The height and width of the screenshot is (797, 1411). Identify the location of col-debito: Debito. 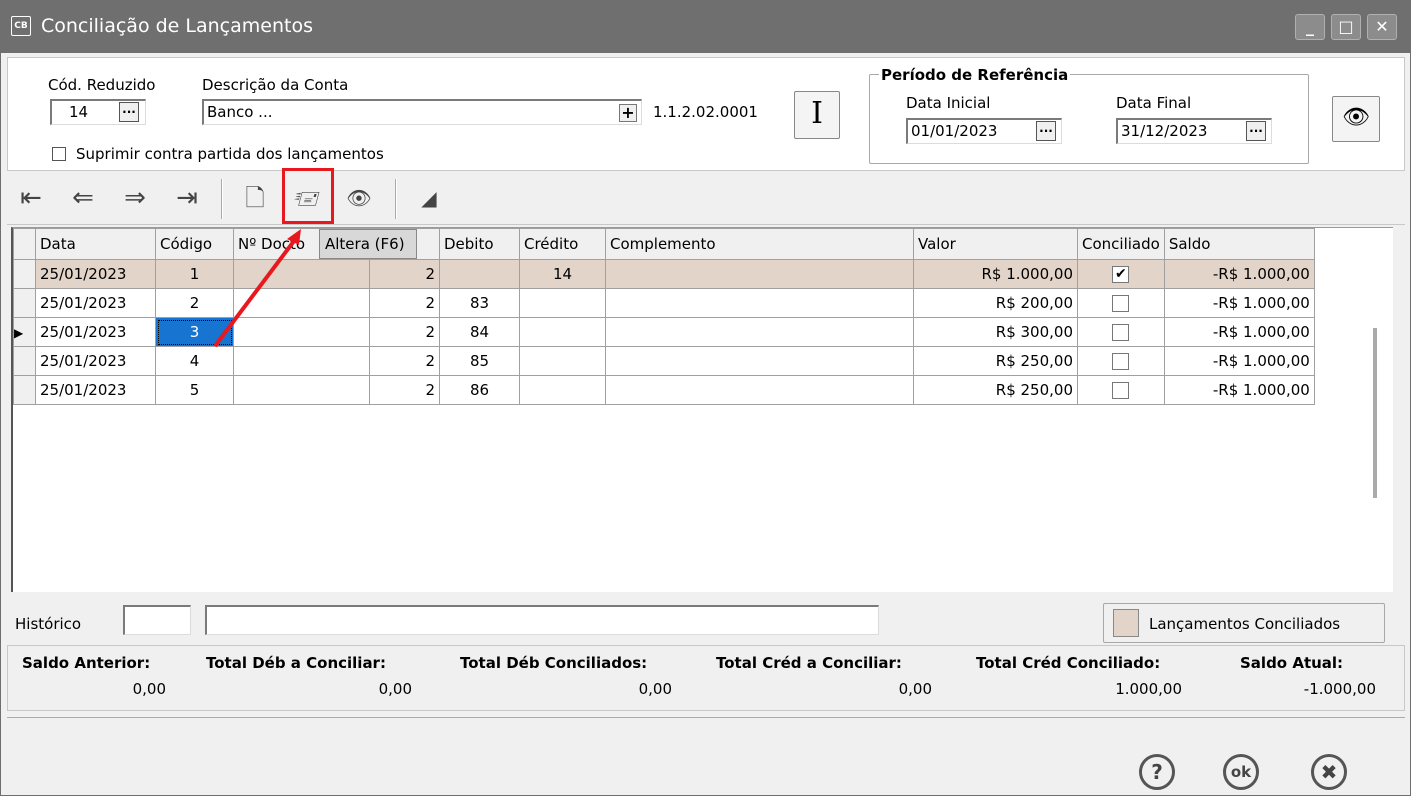
(479, 244).